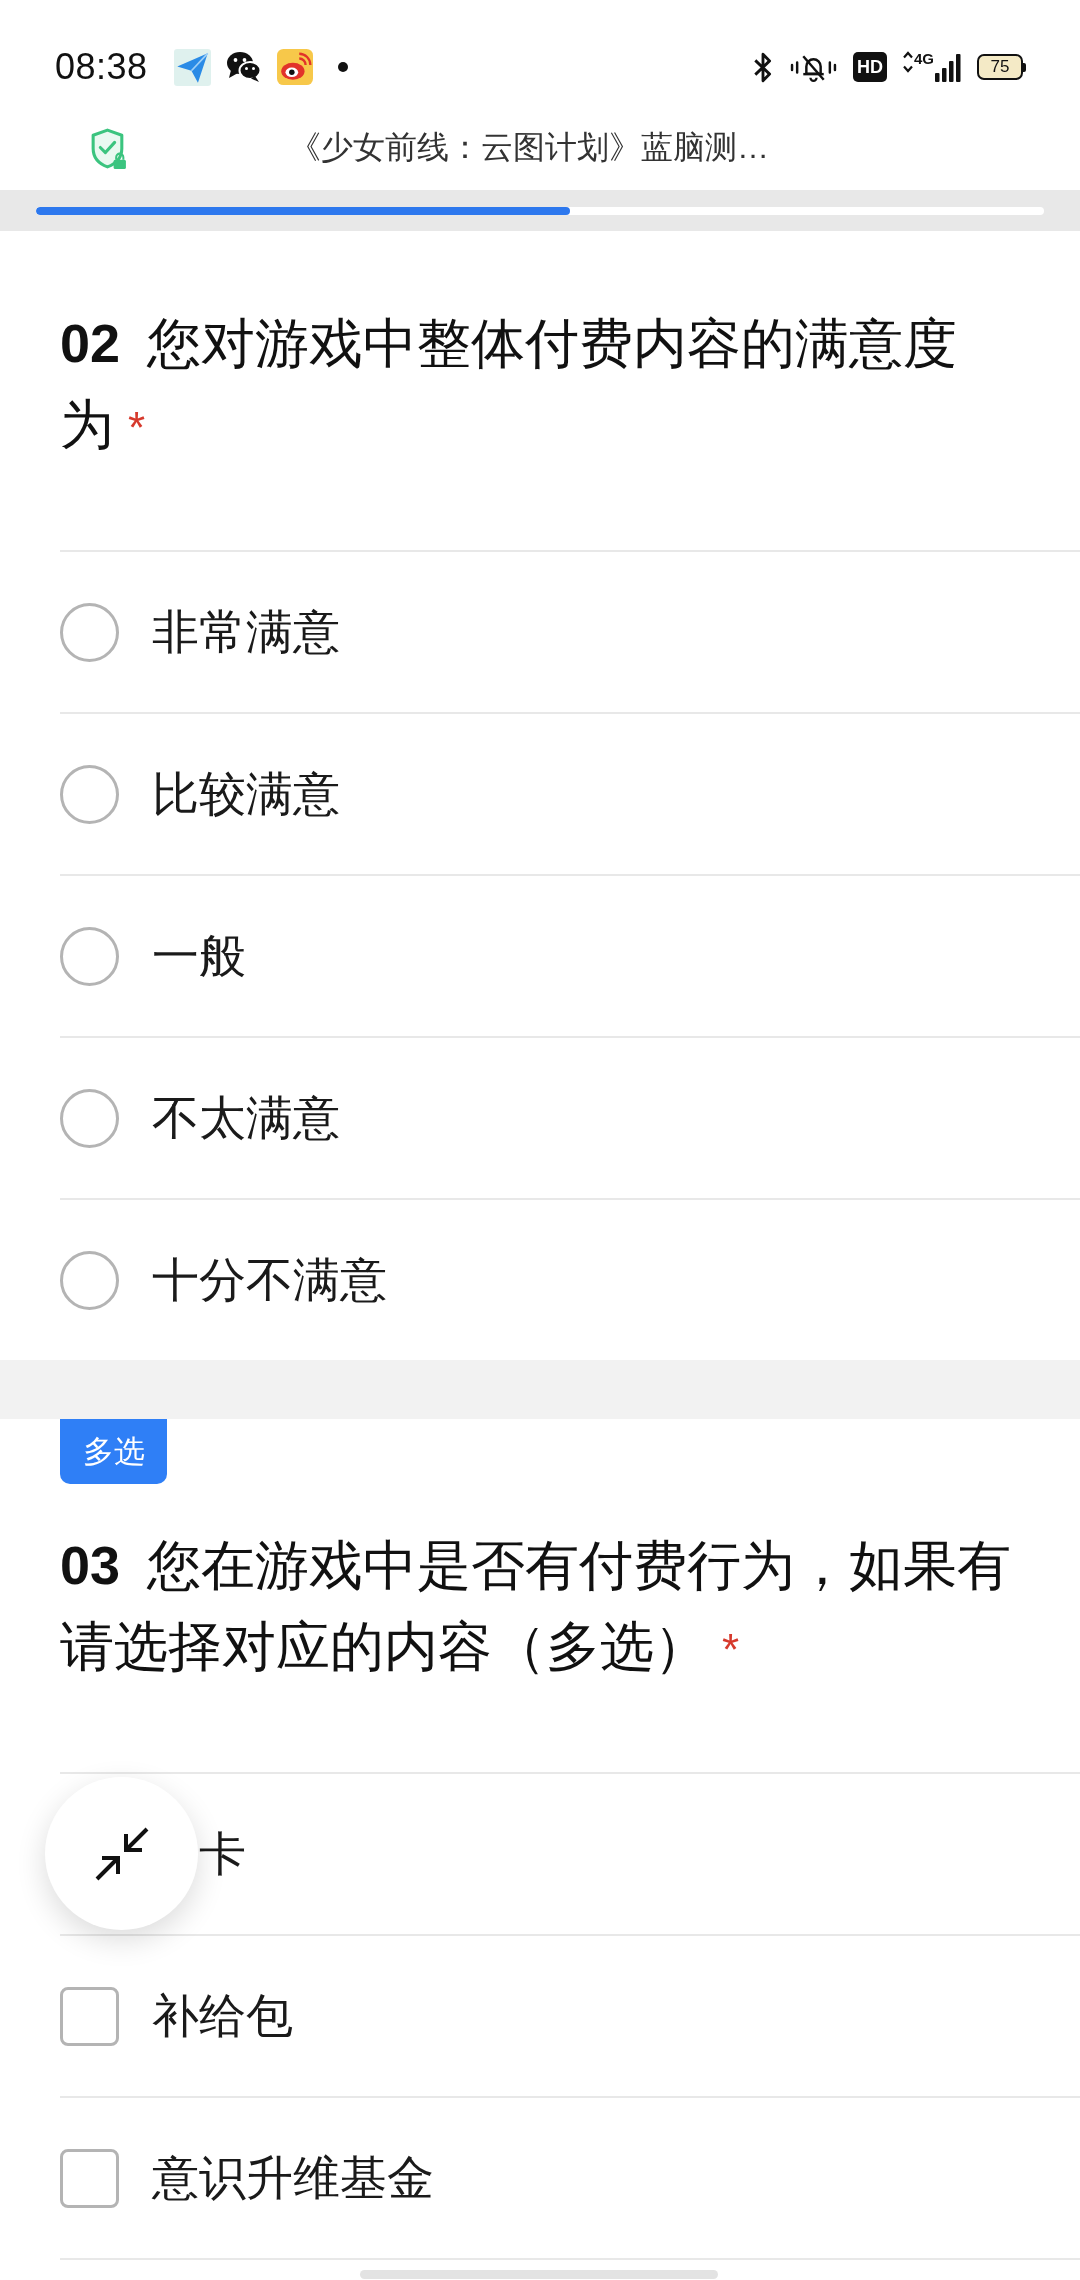 The image size is (1080, 2280). Describe the element at coordinates (948, 68) in the screenshot. I see `signal-bars-icon` at that location.